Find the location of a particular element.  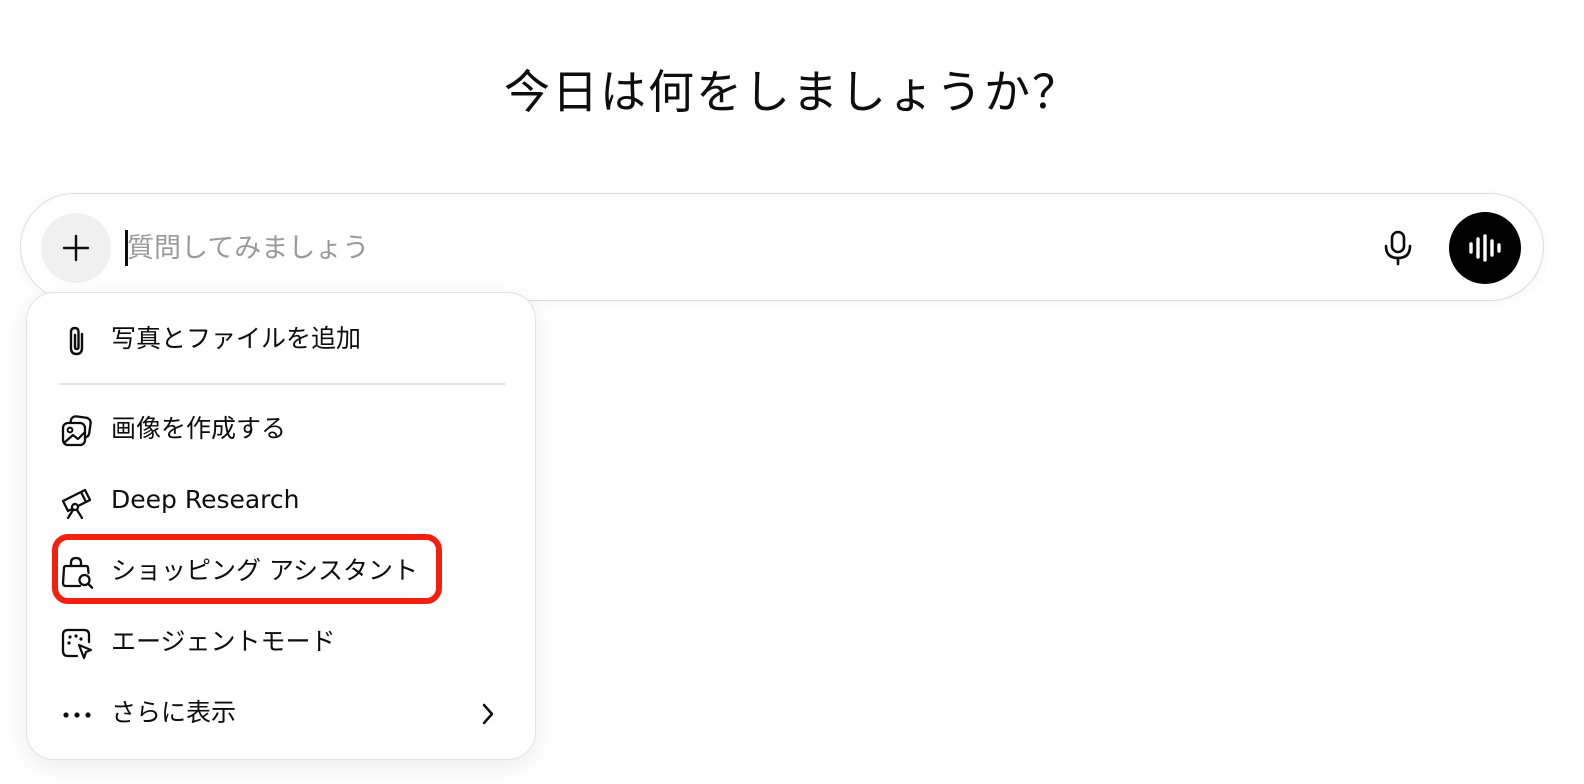

microphone-icon is located at coordinates (1398, 248).